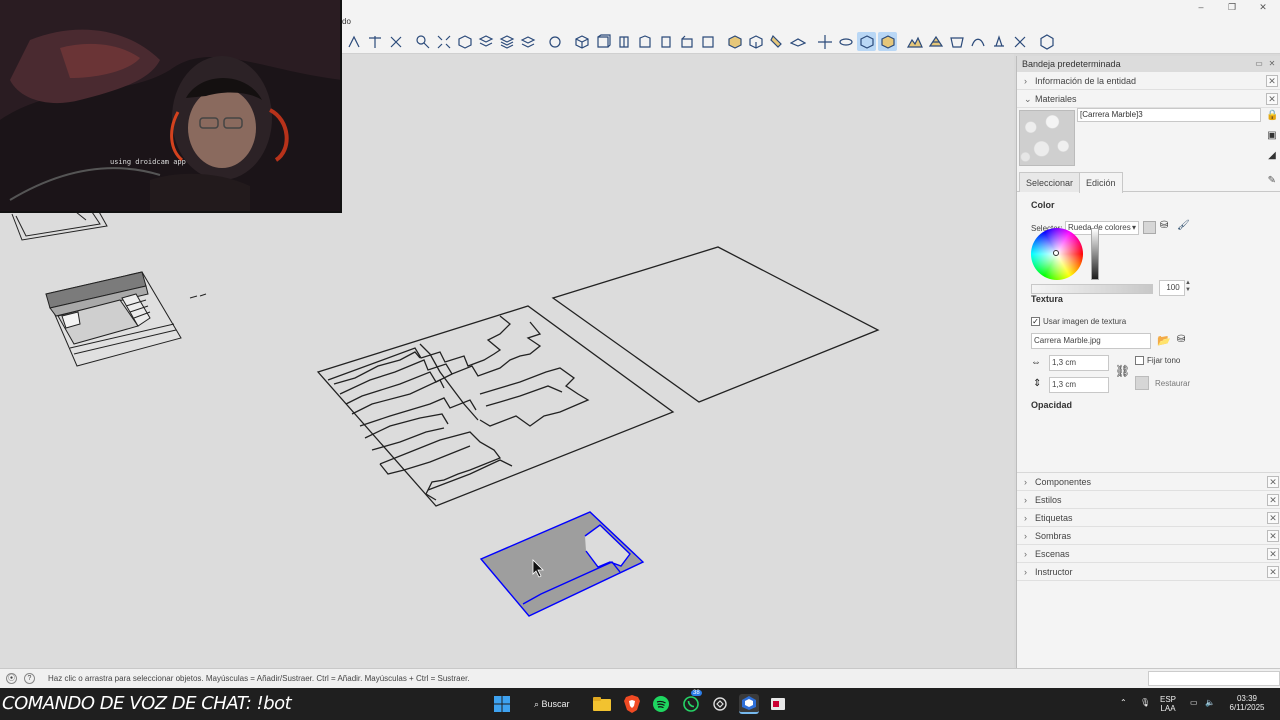  What do you see at coordinates (720, 704) in the screenshot?
I see `chatgpt-icon` at bounding box center [720, 704].